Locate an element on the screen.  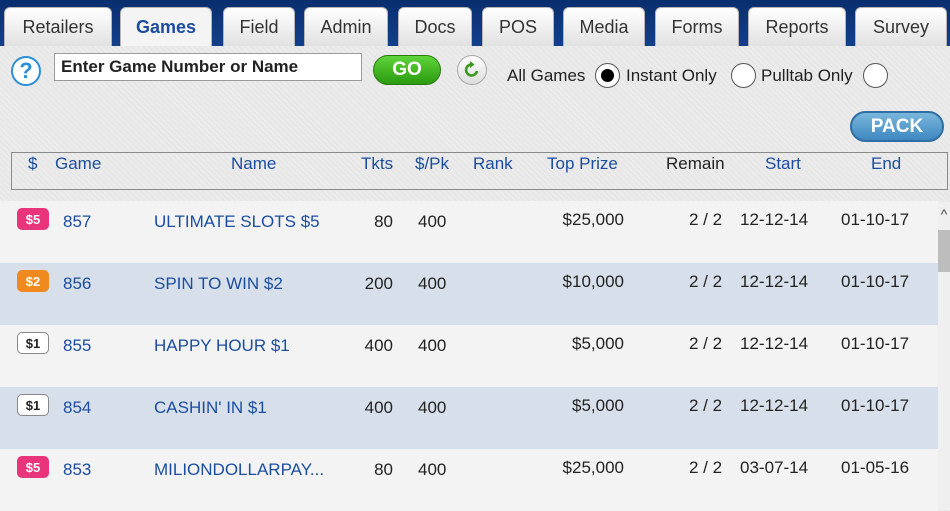
tab-admin: Admin is located at coordinates (346, 26).